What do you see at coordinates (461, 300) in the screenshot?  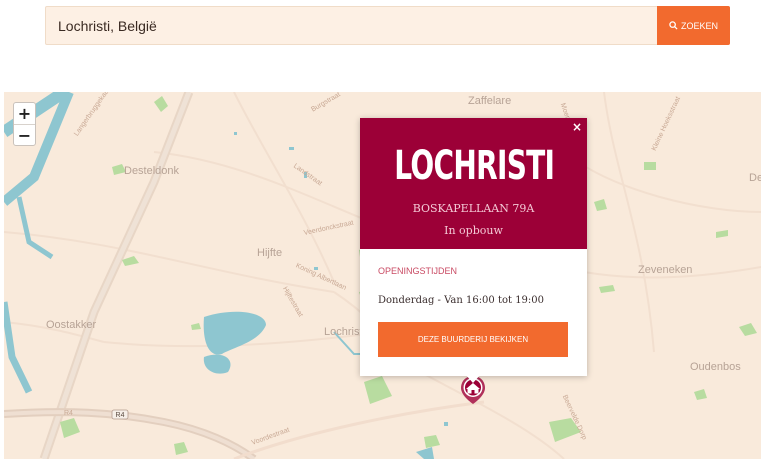 I see `hours-text: Donderdag - Van 16:00 tot 19:00` at bounding box center [461, 300].